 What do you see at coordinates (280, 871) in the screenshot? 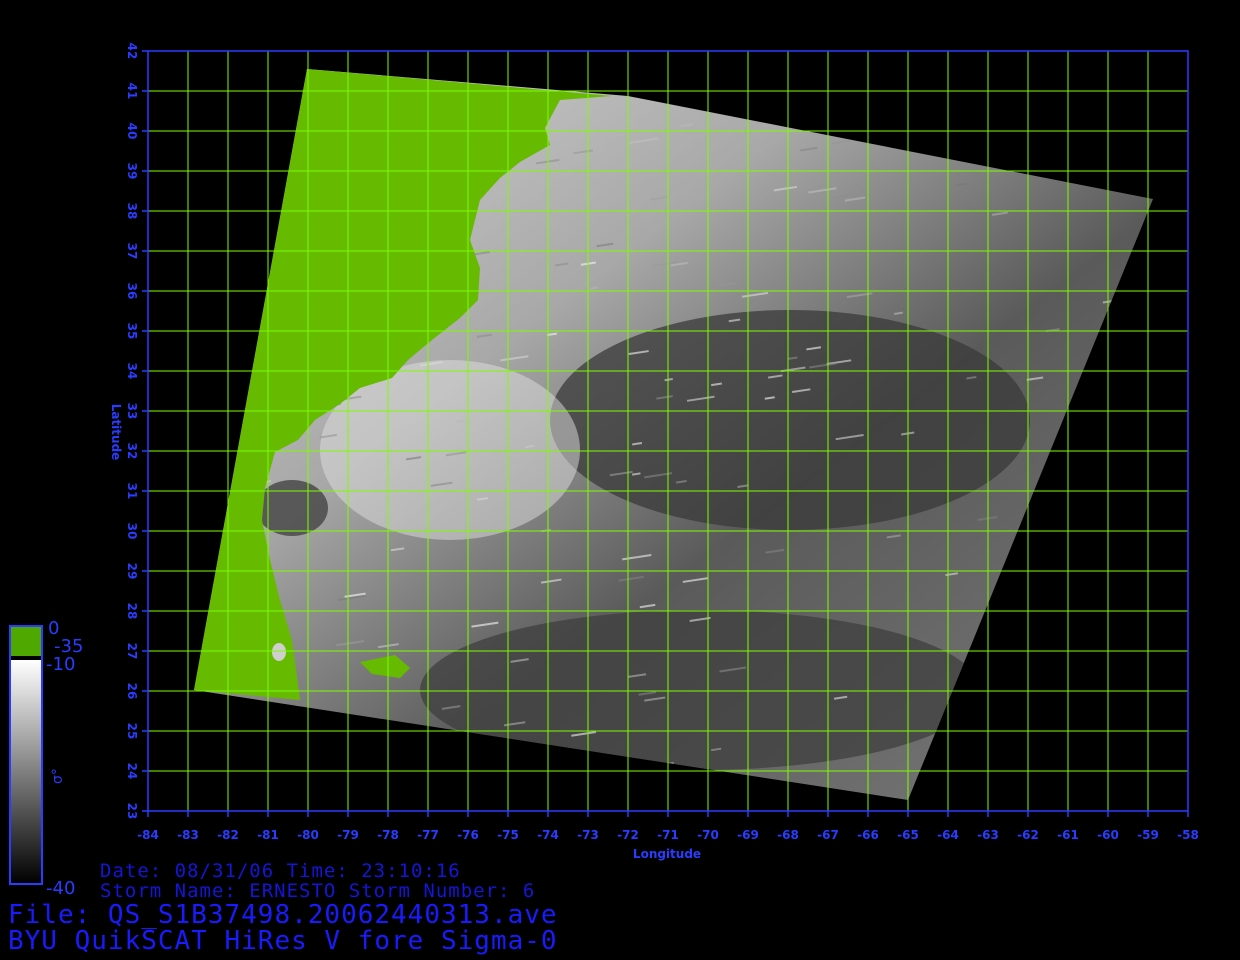
I see `date-time-line: Date: 08/31/06 Time: 23:10:16` at bounding box center [280, 871].